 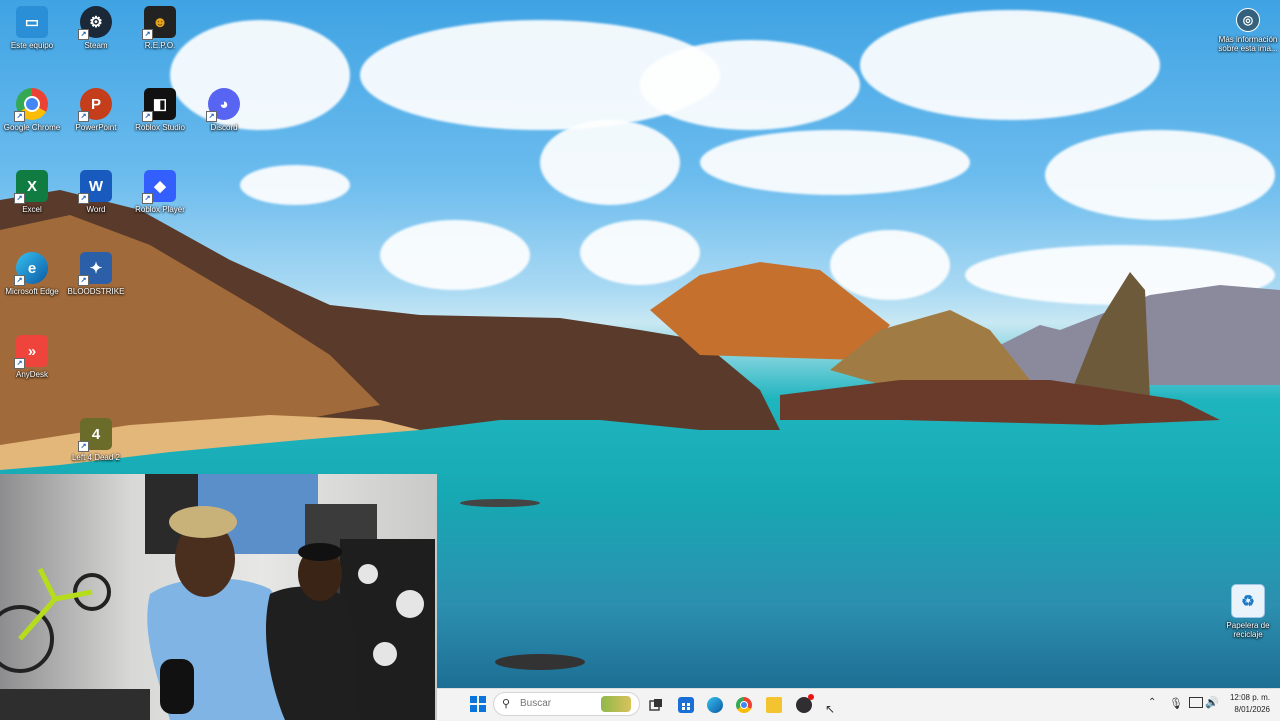 What do you see at coordinates (616, 704) in the screenshot?
I see `search-highlight-icon` at bounding box center [616, 704].